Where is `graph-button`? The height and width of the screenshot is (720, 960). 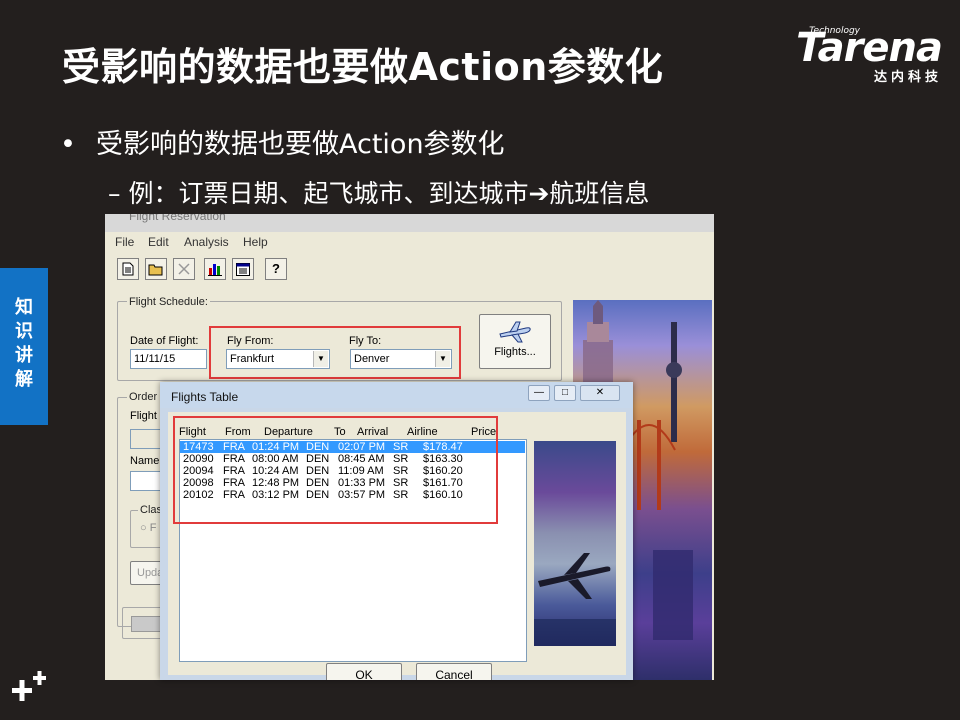 graph-button is located at coordinates (215, 269).